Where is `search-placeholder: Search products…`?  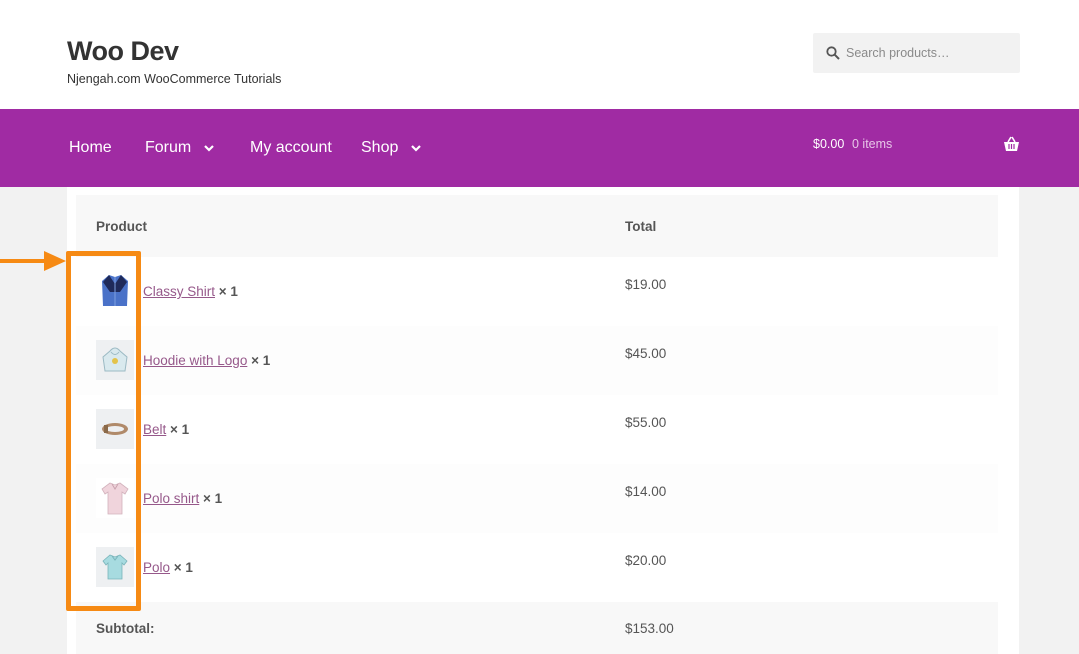
search-placeholder: Search products… is located at coordinates (898, 53).